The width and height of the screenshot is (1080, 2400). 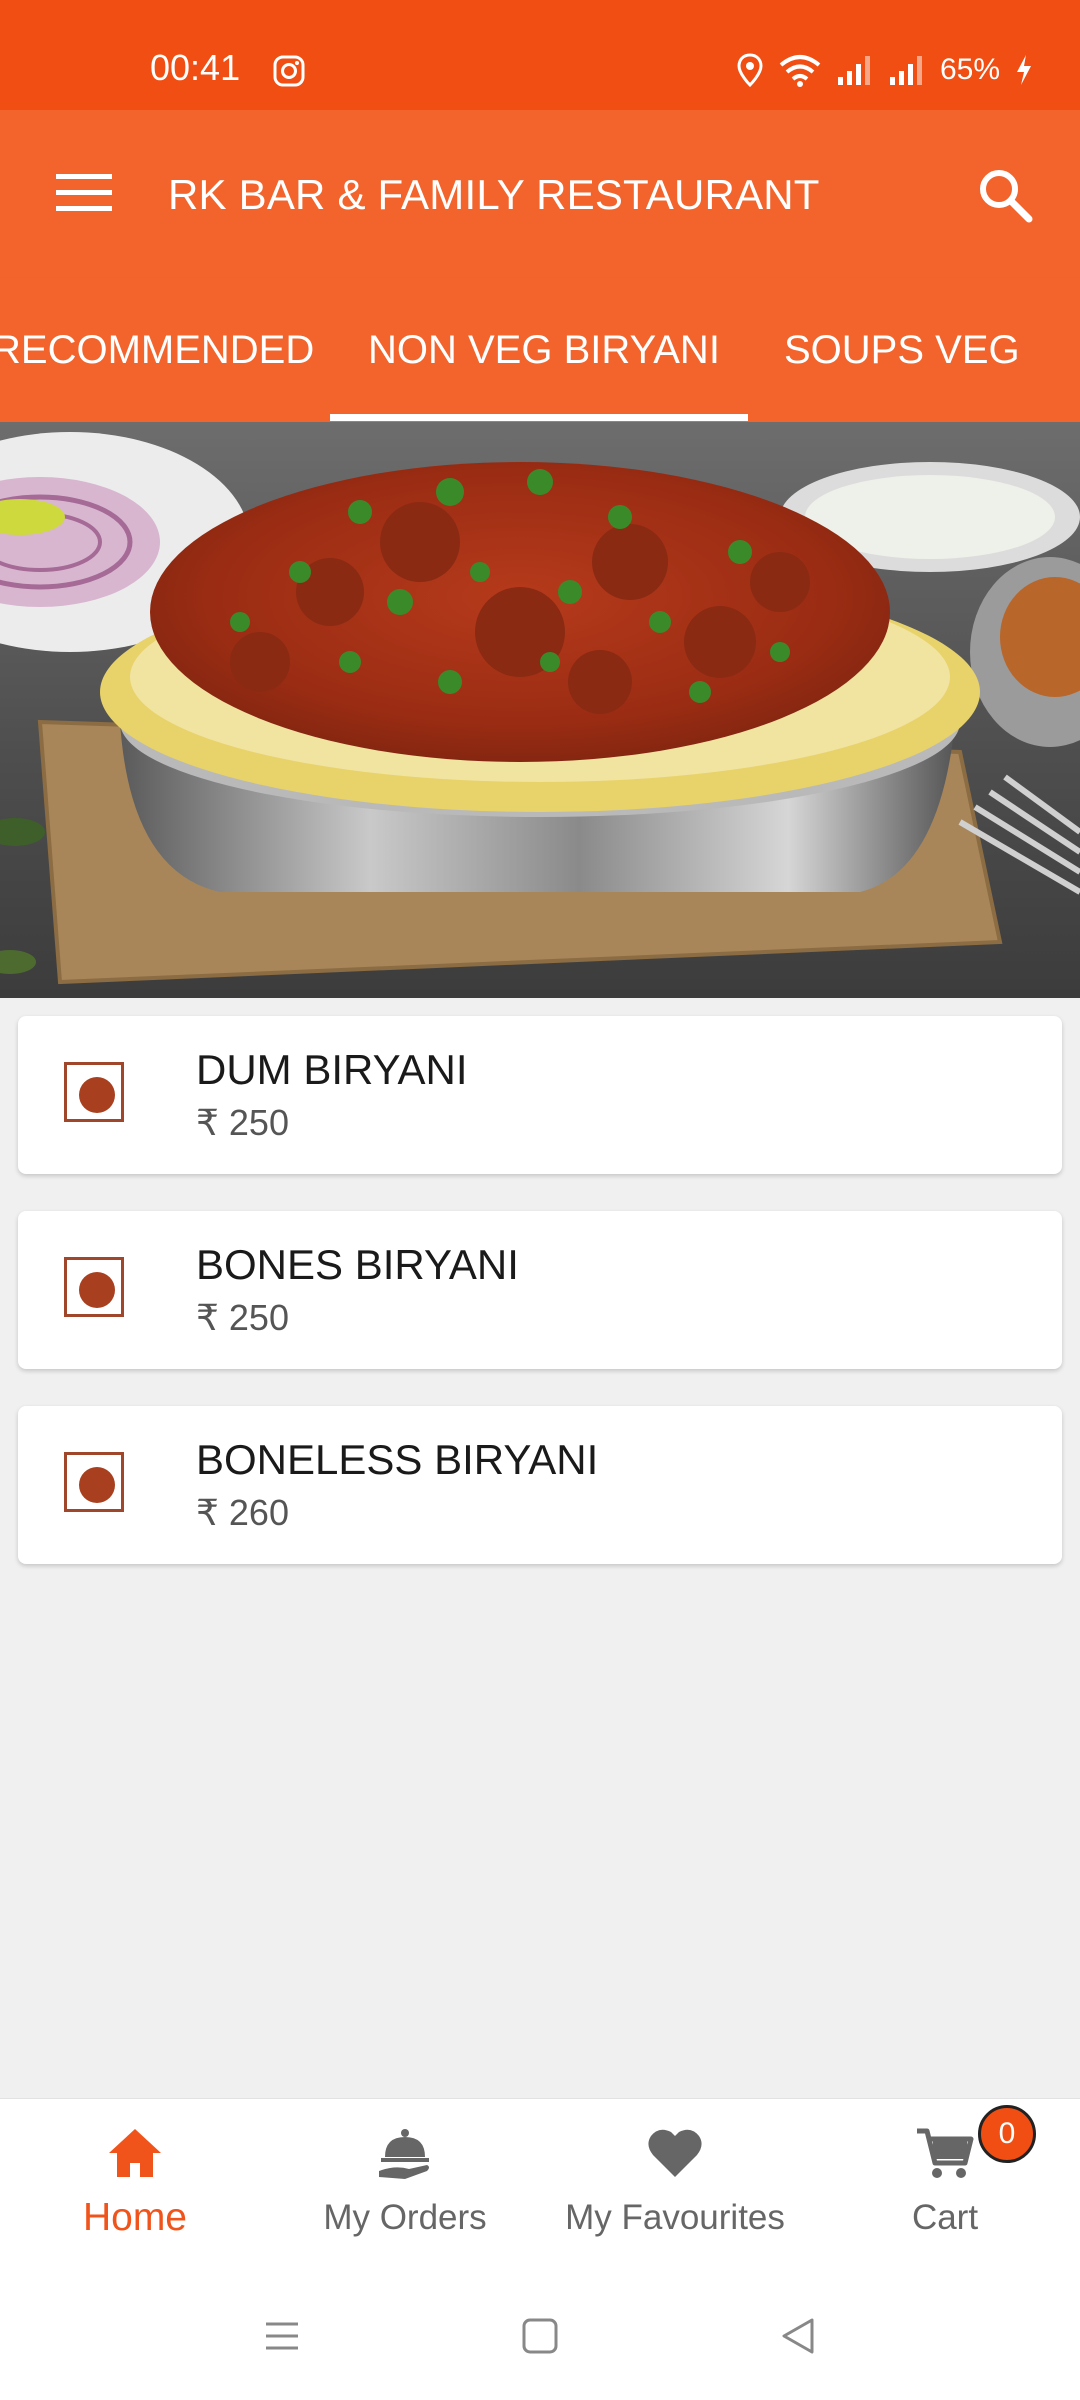 I want to click on location-icon, so click(x=750, y=70).